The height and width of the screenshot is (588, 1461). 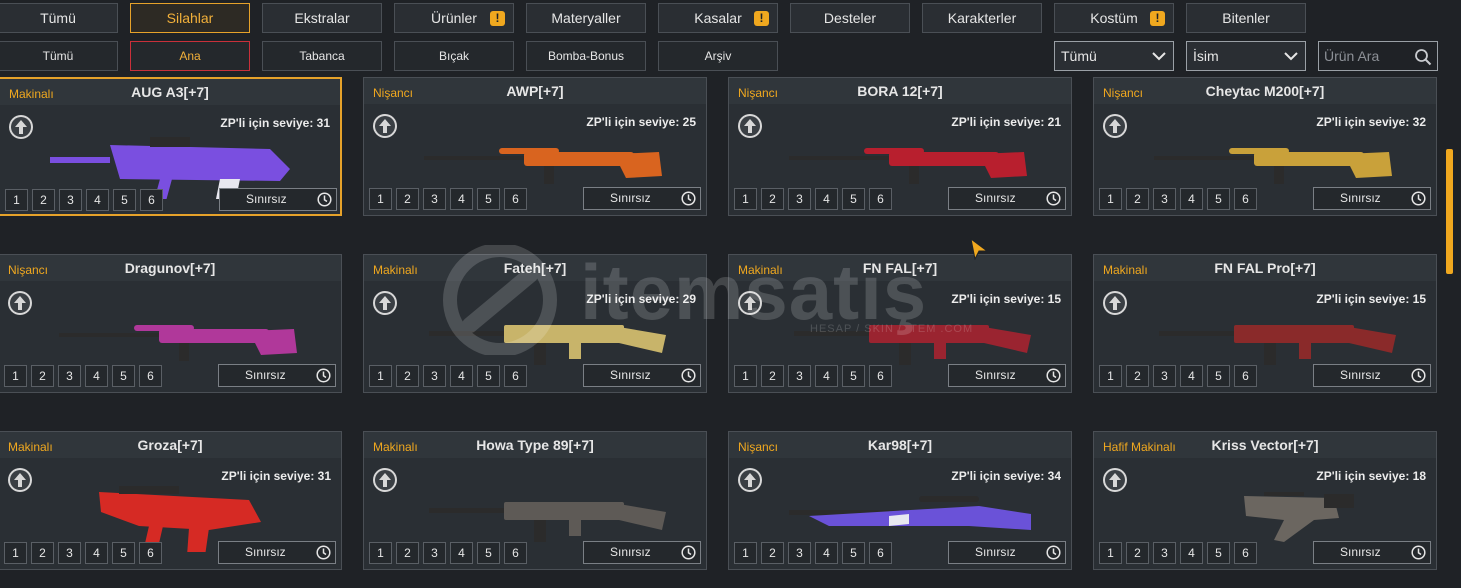 I want to click on tab-karakterler: Karakterler, so click(x=982, y=18).